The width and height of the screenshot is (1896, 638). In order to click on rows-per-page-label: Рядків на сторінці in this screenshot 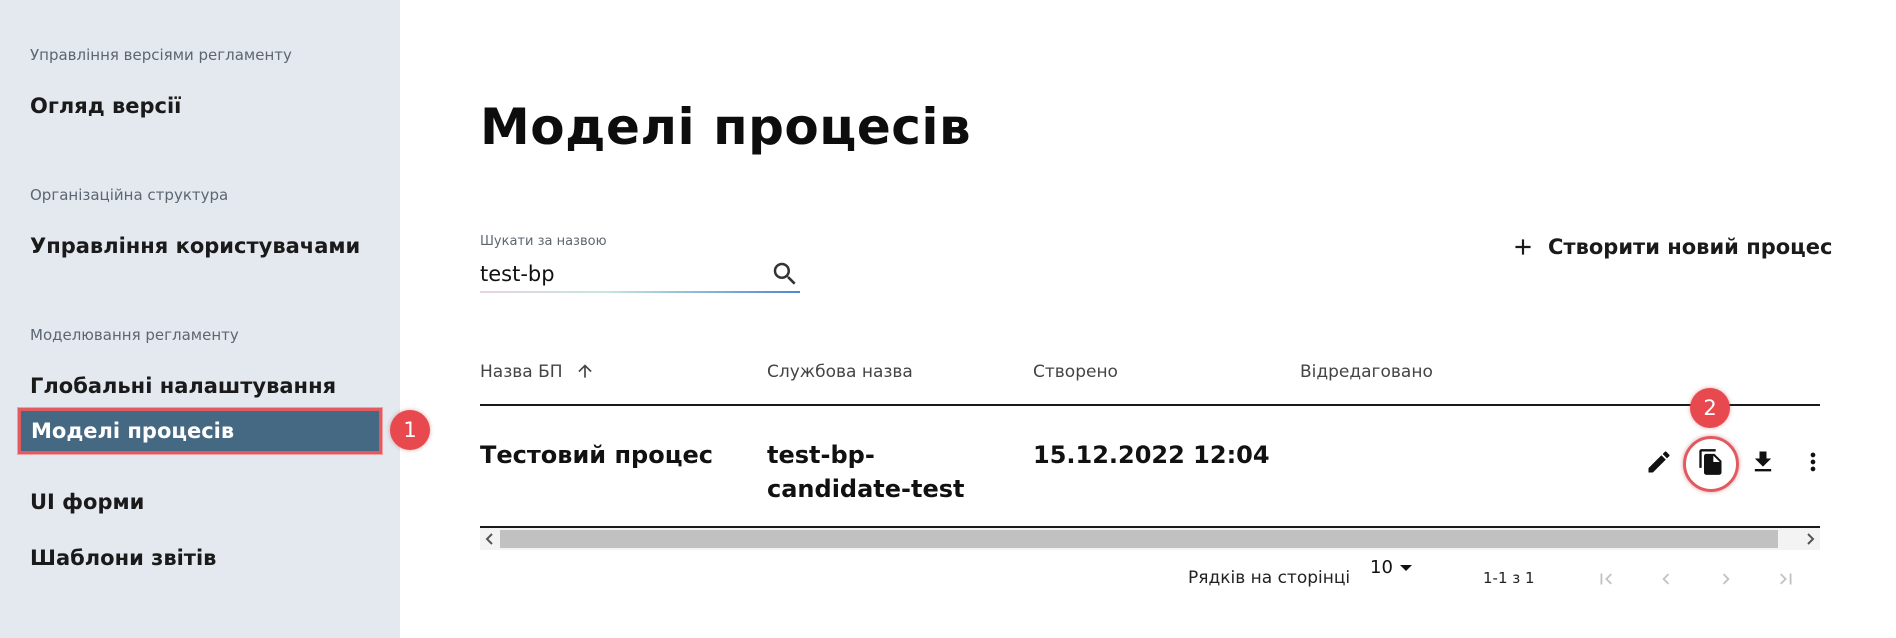, I will do `click(1269, 578)`.